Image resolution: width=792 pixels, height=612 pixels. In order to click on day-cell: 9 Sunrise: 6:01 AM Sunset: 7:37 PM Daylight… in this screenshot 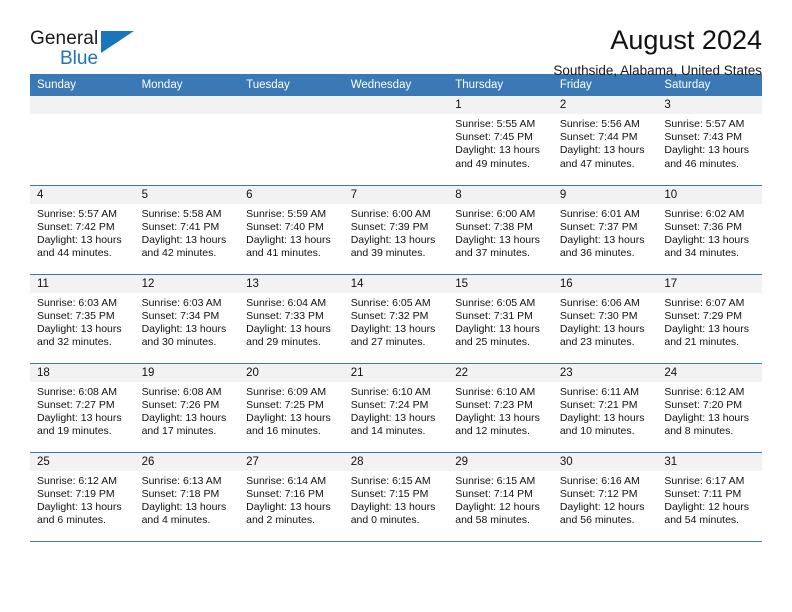, I will do `click(605, 229)`.